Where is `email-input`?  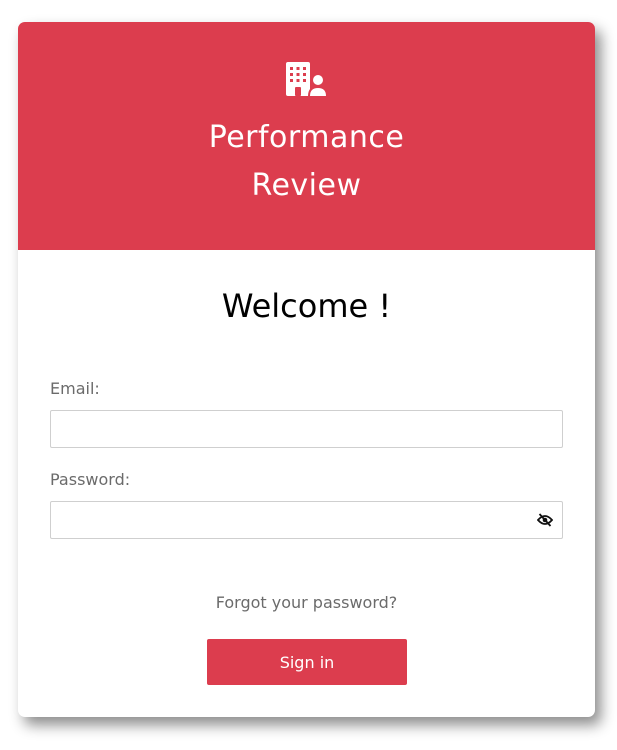
email-input is located at coordinates (306, 429).